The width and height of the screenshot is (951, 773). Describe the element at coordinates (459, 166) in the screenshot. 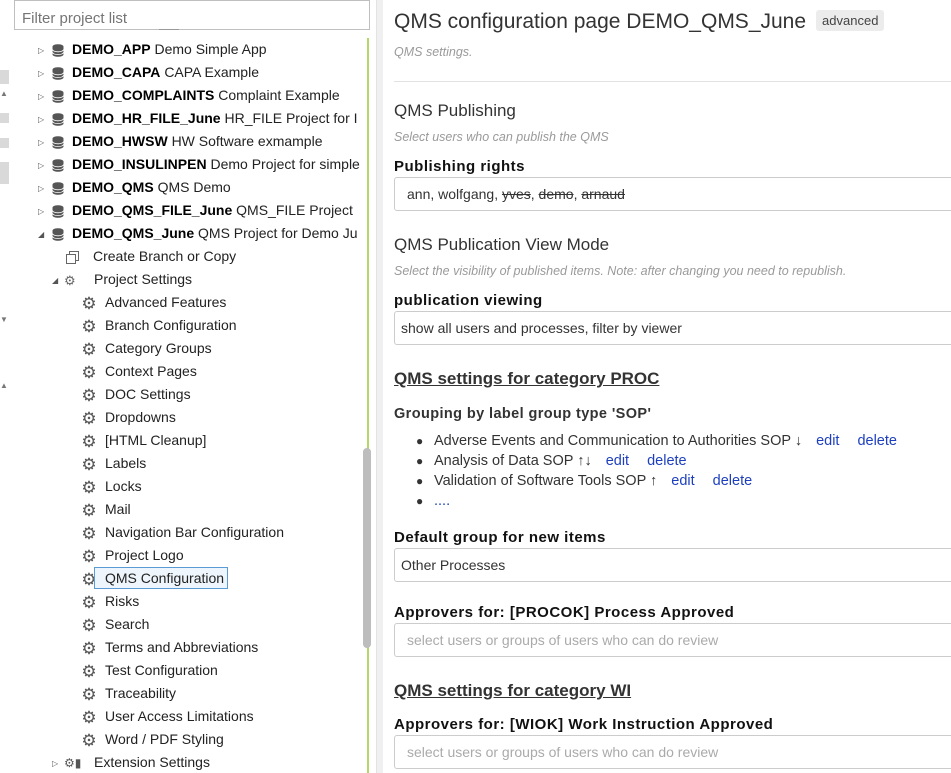

I see `publishing-rights-label: Publishing rights` at that location.